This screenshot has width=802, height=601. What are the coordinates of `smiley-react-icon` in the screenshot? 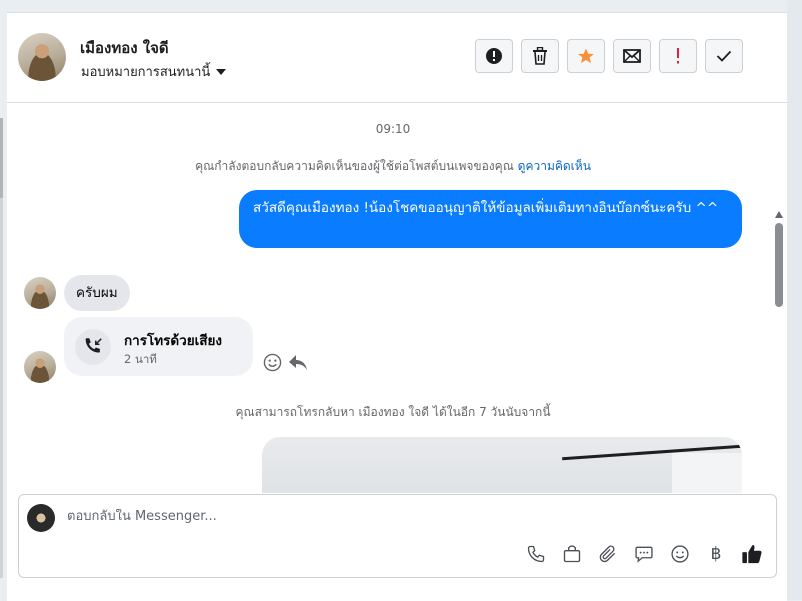 It's located at (272, 362).